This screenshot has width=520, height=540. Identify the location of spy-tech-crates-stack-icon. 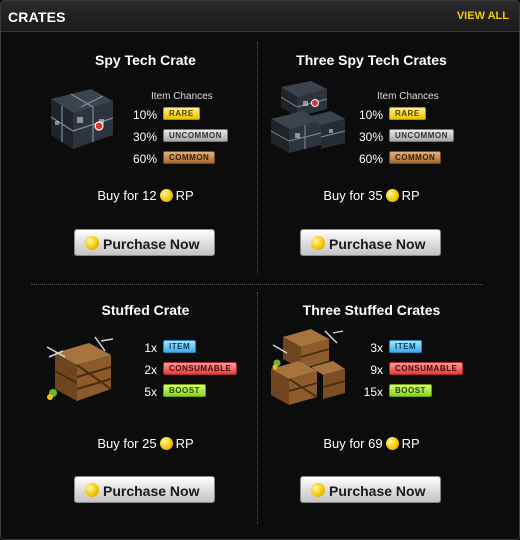
(308, 117).